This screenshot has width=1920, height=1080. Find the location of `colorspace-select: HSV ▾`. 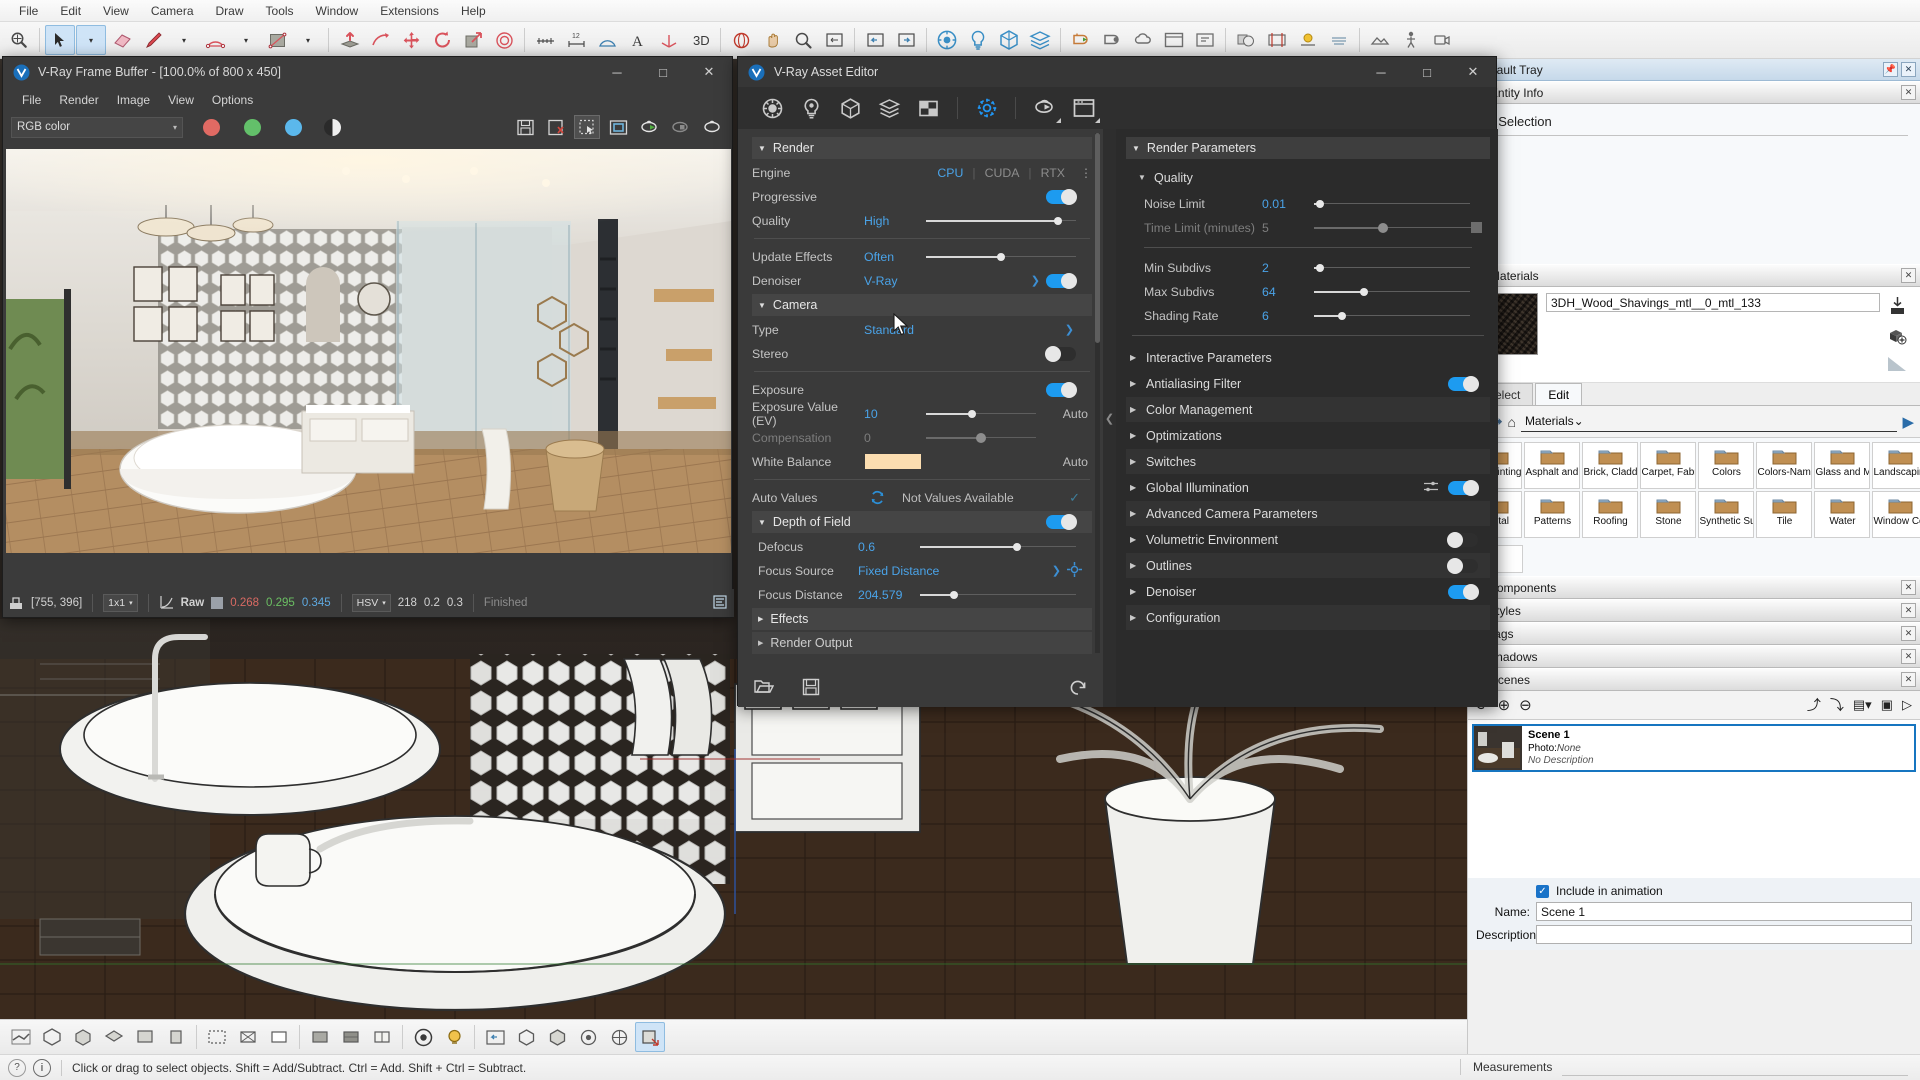

colorspace-select: HSV ▾ is located at coordinates (371, 603).